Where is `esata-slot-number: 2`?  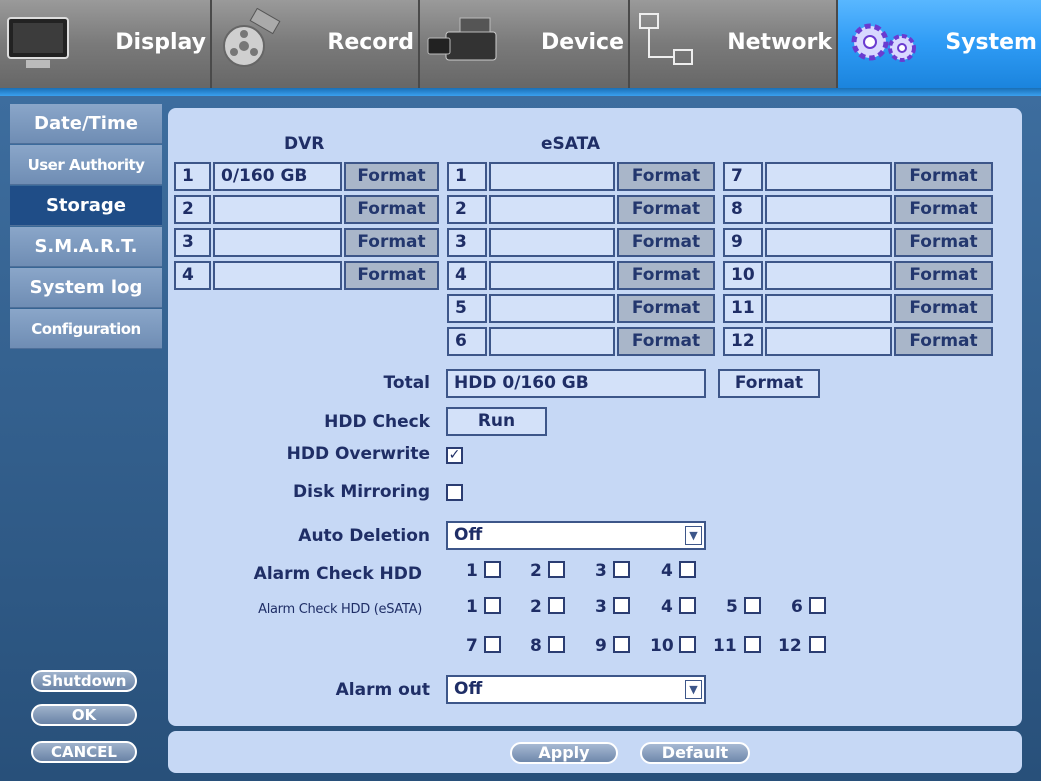 esata-slot-number: 2 is located at coordinates (467, 209).